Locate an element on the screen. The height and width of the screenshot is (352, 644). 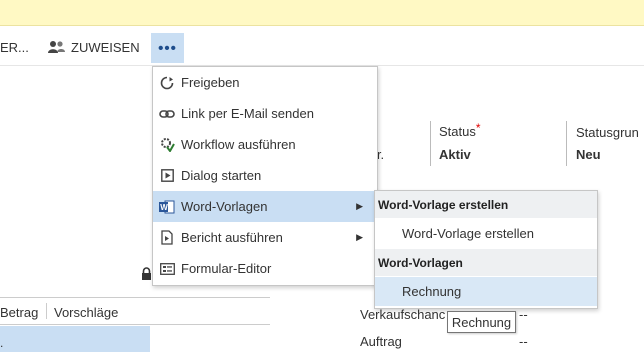
link-icon is located at coordinates (167, 114).